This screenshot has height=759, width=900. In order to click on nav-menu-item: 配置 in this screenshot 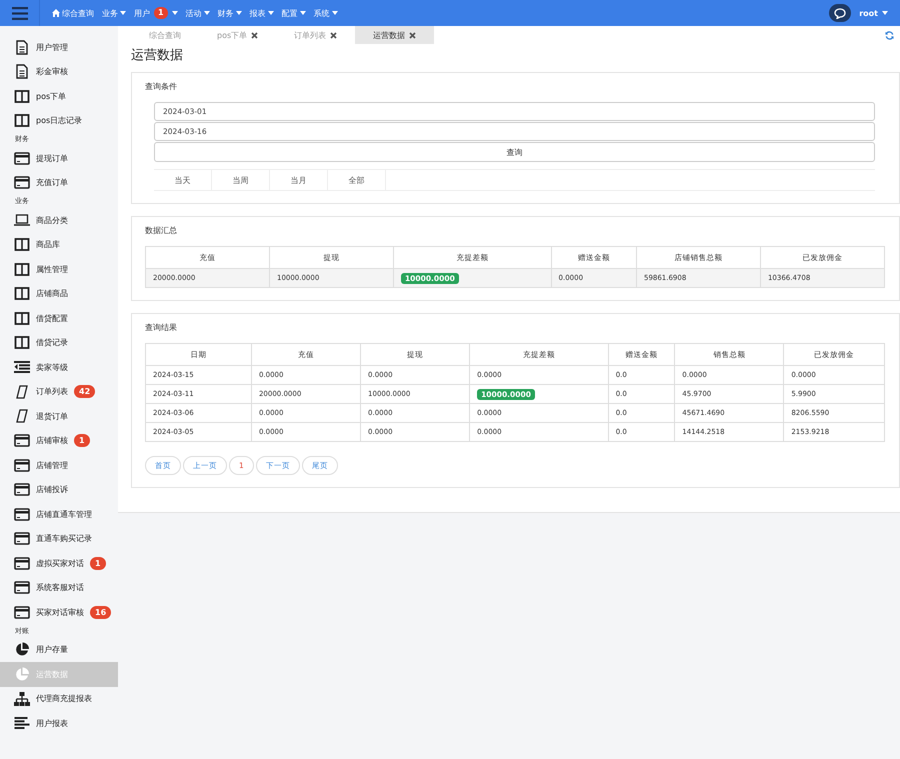, I will do `click(294, 13)`.